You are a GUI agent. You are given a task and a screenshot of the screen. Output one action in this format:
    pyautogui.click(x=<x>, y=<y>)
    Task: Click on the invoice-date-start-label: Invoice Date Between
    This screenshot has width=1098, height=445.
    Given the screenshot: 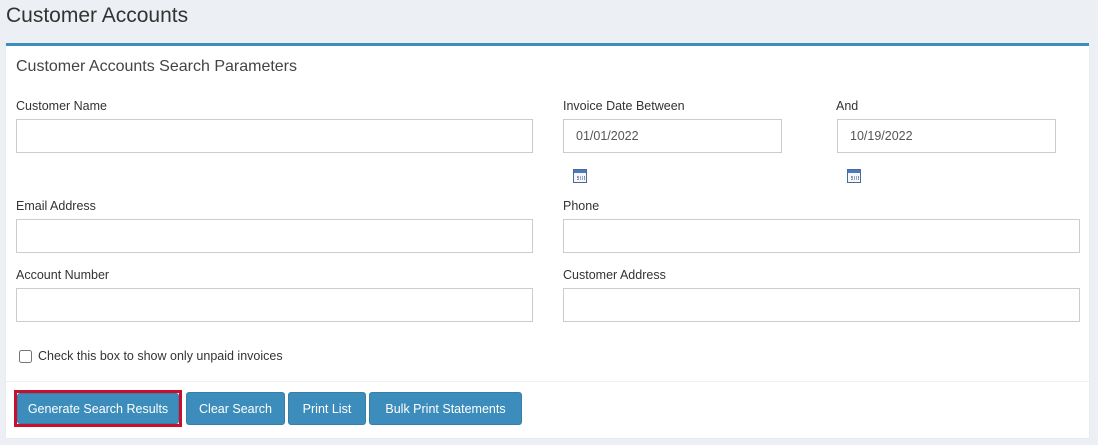 What is the action you would take?
    pyautogui.click(x=624, y=106)
    